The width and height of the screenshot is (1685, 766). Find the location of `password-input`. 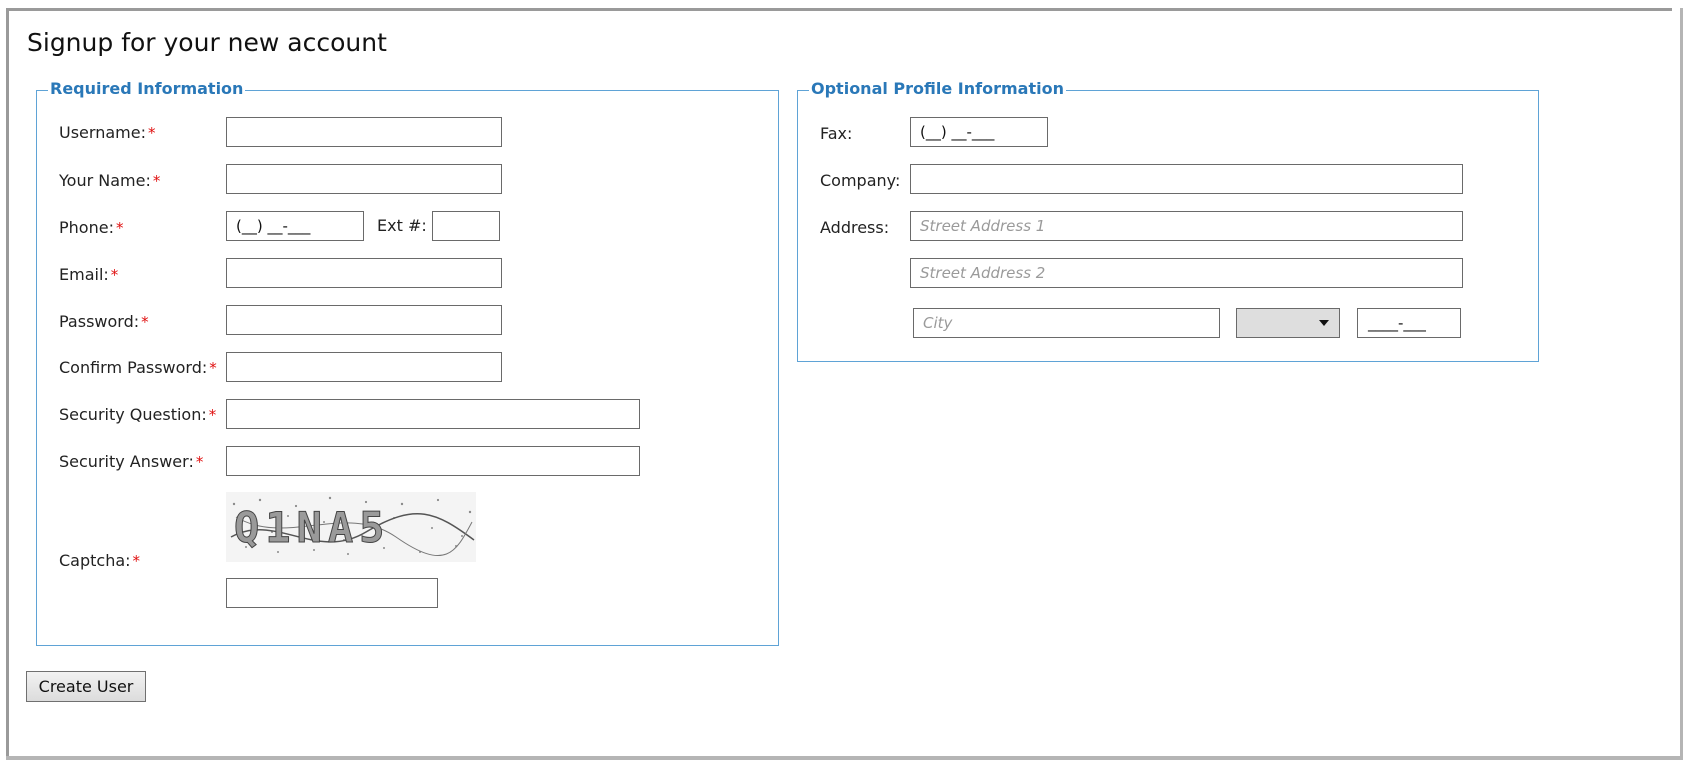

password-input is located at coordinates (364, 320).